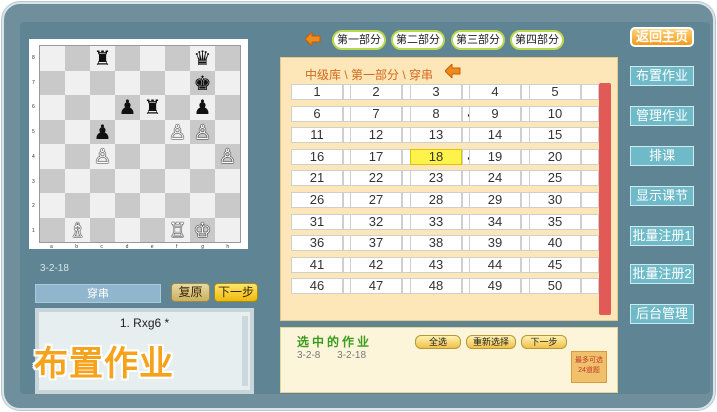 This screenshot has width=717, height=412. I want to click on sidebar-item-show-lessons: 显示课节, so click(662, 196).